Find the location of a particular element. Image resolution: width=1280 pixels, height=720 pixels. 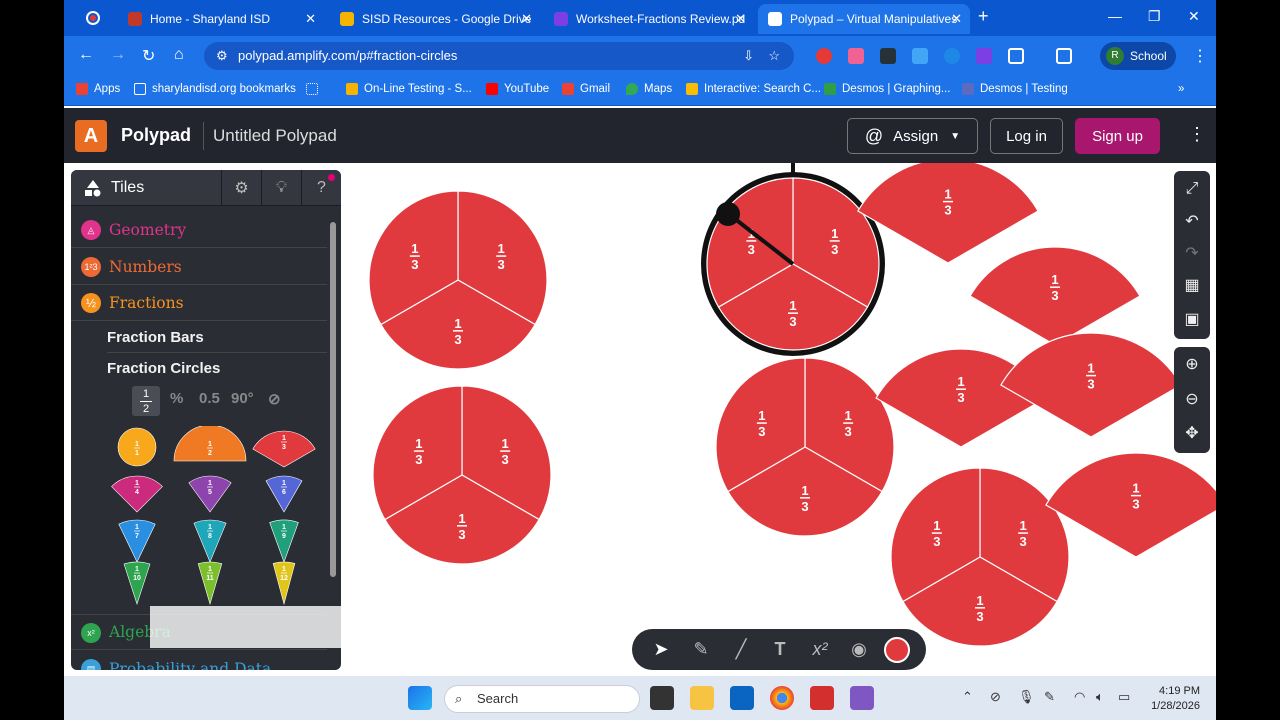

taskbar-search: ⌕ Search is located at coordinates (542, 699).